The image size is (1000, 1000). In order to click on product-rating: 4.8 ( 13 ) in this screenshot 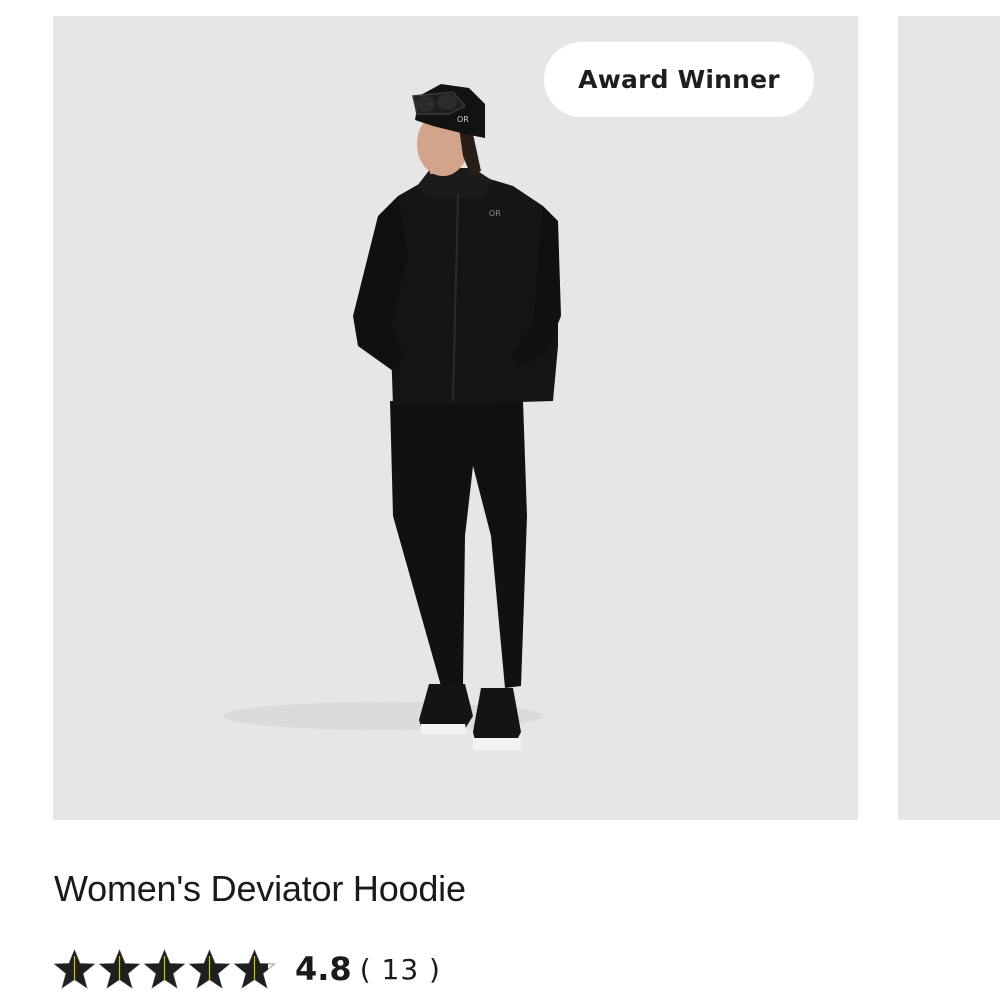, I will do `click(246, 969)`.